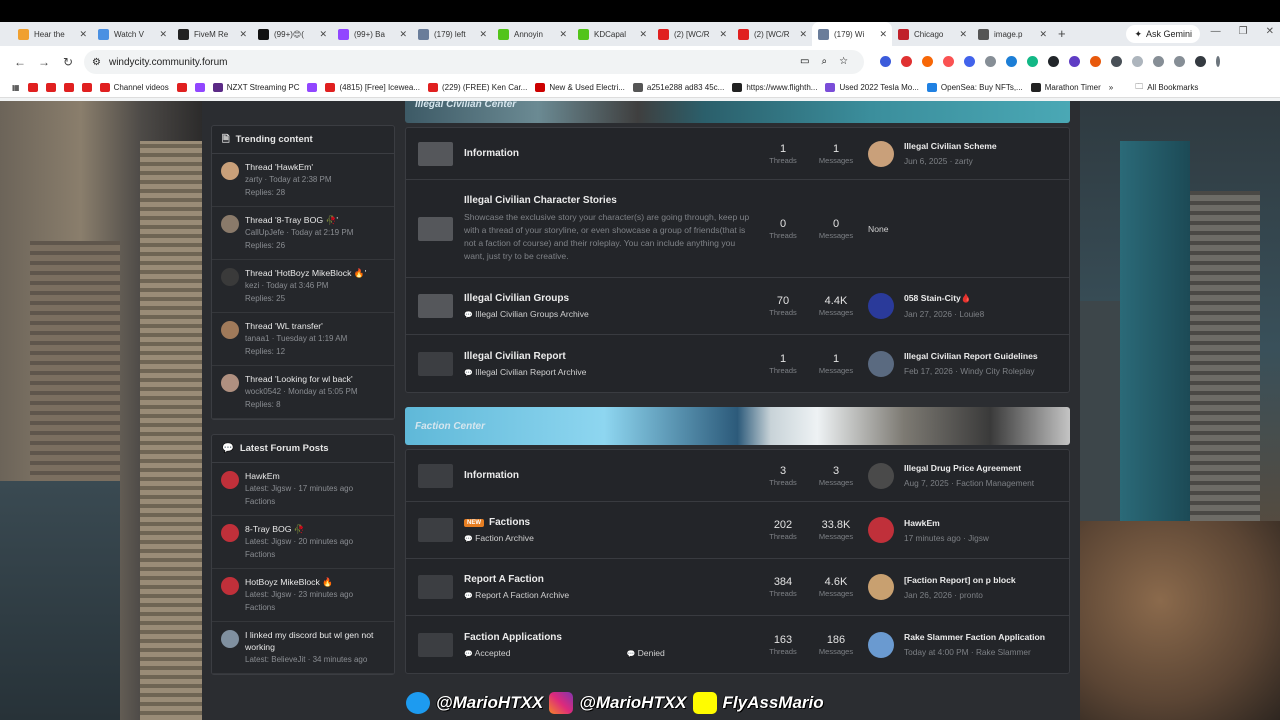  What do you see at coordinates (772, 34) in the screenshot?
I see `browser-tab: (2) [WC/R ✕` at bounding box center [772, 34].